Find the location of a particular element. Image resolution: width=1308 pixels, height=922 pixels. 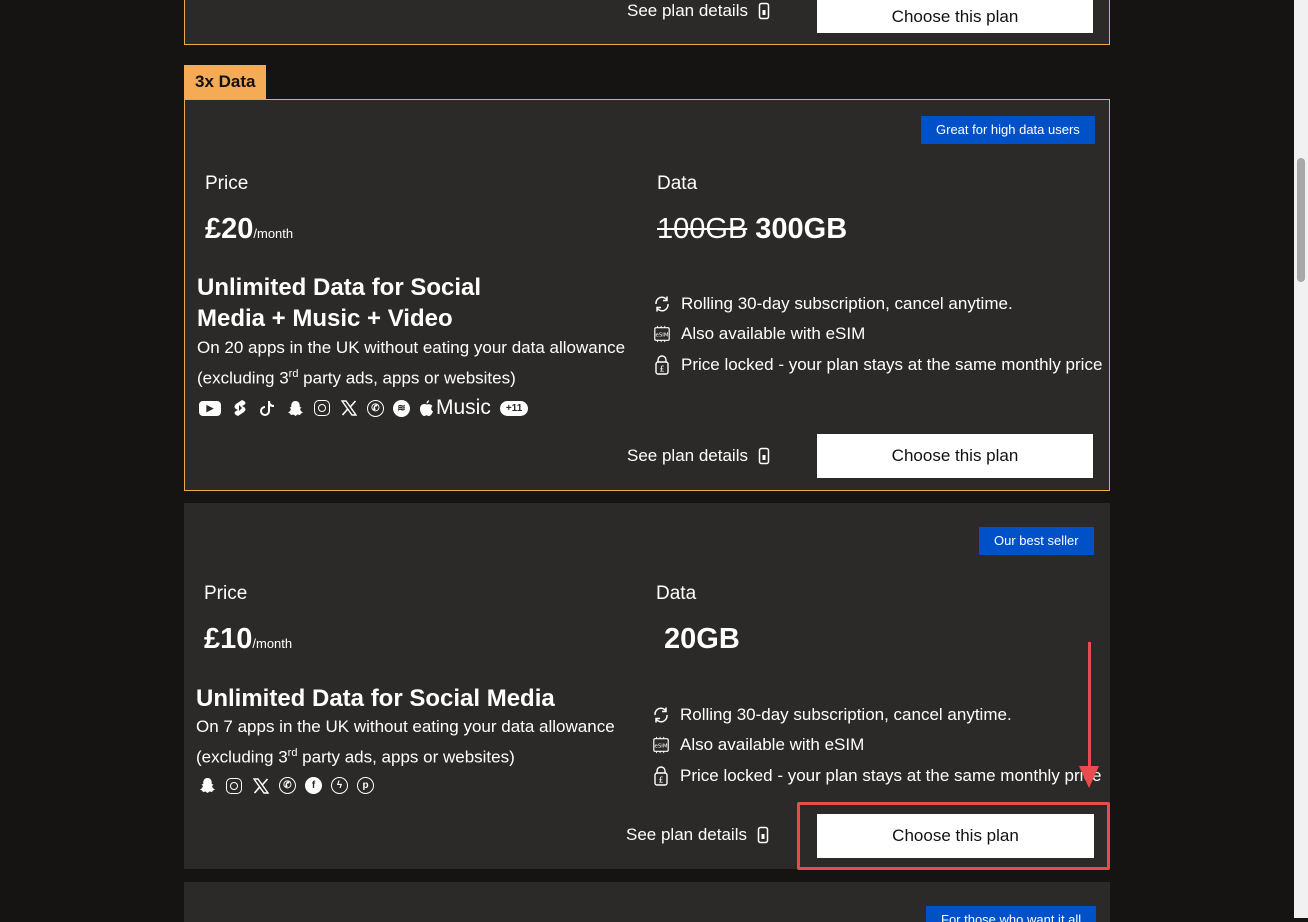

annotation-arrow-head is located at coordinates (1089, 777).